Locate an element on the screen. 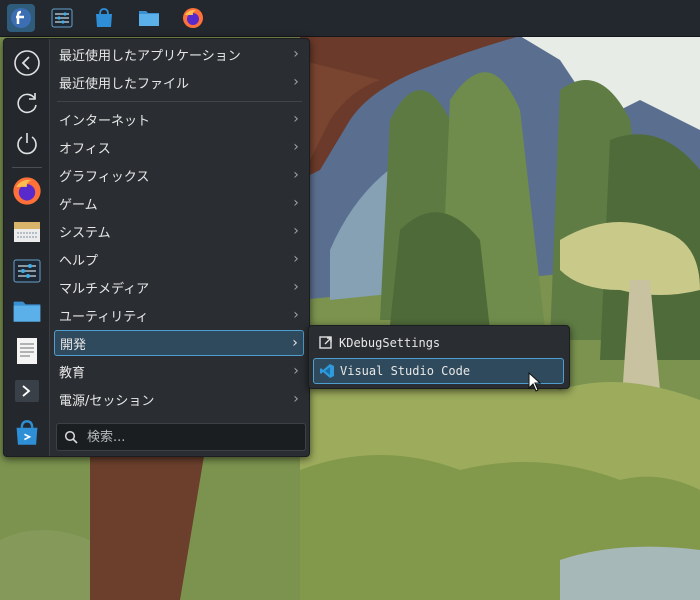  menu-item-label: 最近使用したアプリケーション is located at coordinates (150, 56).